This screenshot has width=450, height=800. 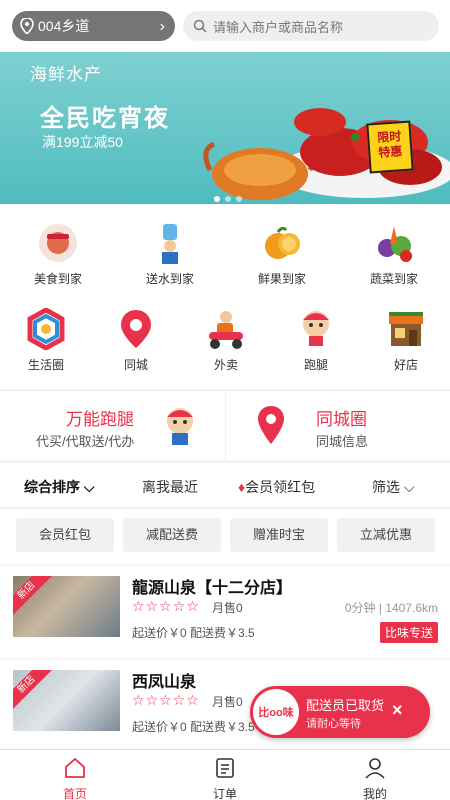 What do you see at coordinates (228, 199) in the screenshot?
I see `carousel-dots` at bounding box center [228, 199].